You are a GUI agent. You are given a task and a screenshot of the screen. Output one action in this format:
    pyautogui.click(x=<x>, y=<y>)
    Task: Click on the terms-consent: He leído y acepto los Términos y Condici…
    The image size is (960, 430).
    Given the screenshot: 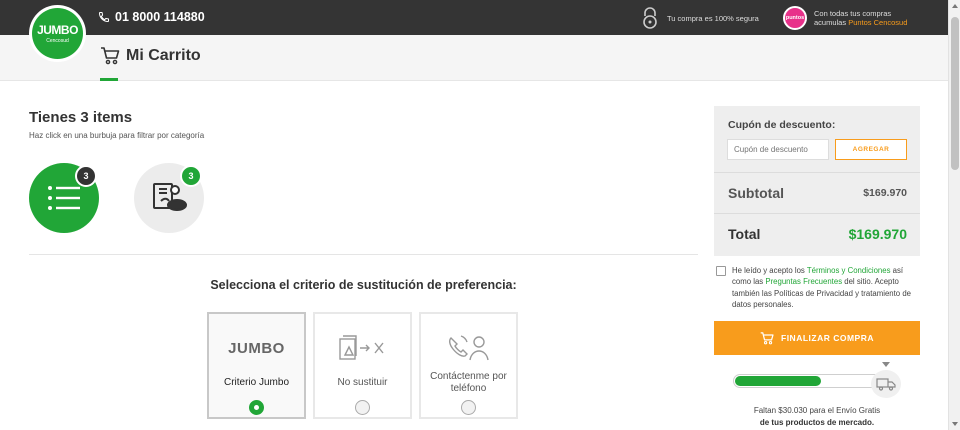 What is the action you would take?
    pyautogui.click(x=816, y=287)
    